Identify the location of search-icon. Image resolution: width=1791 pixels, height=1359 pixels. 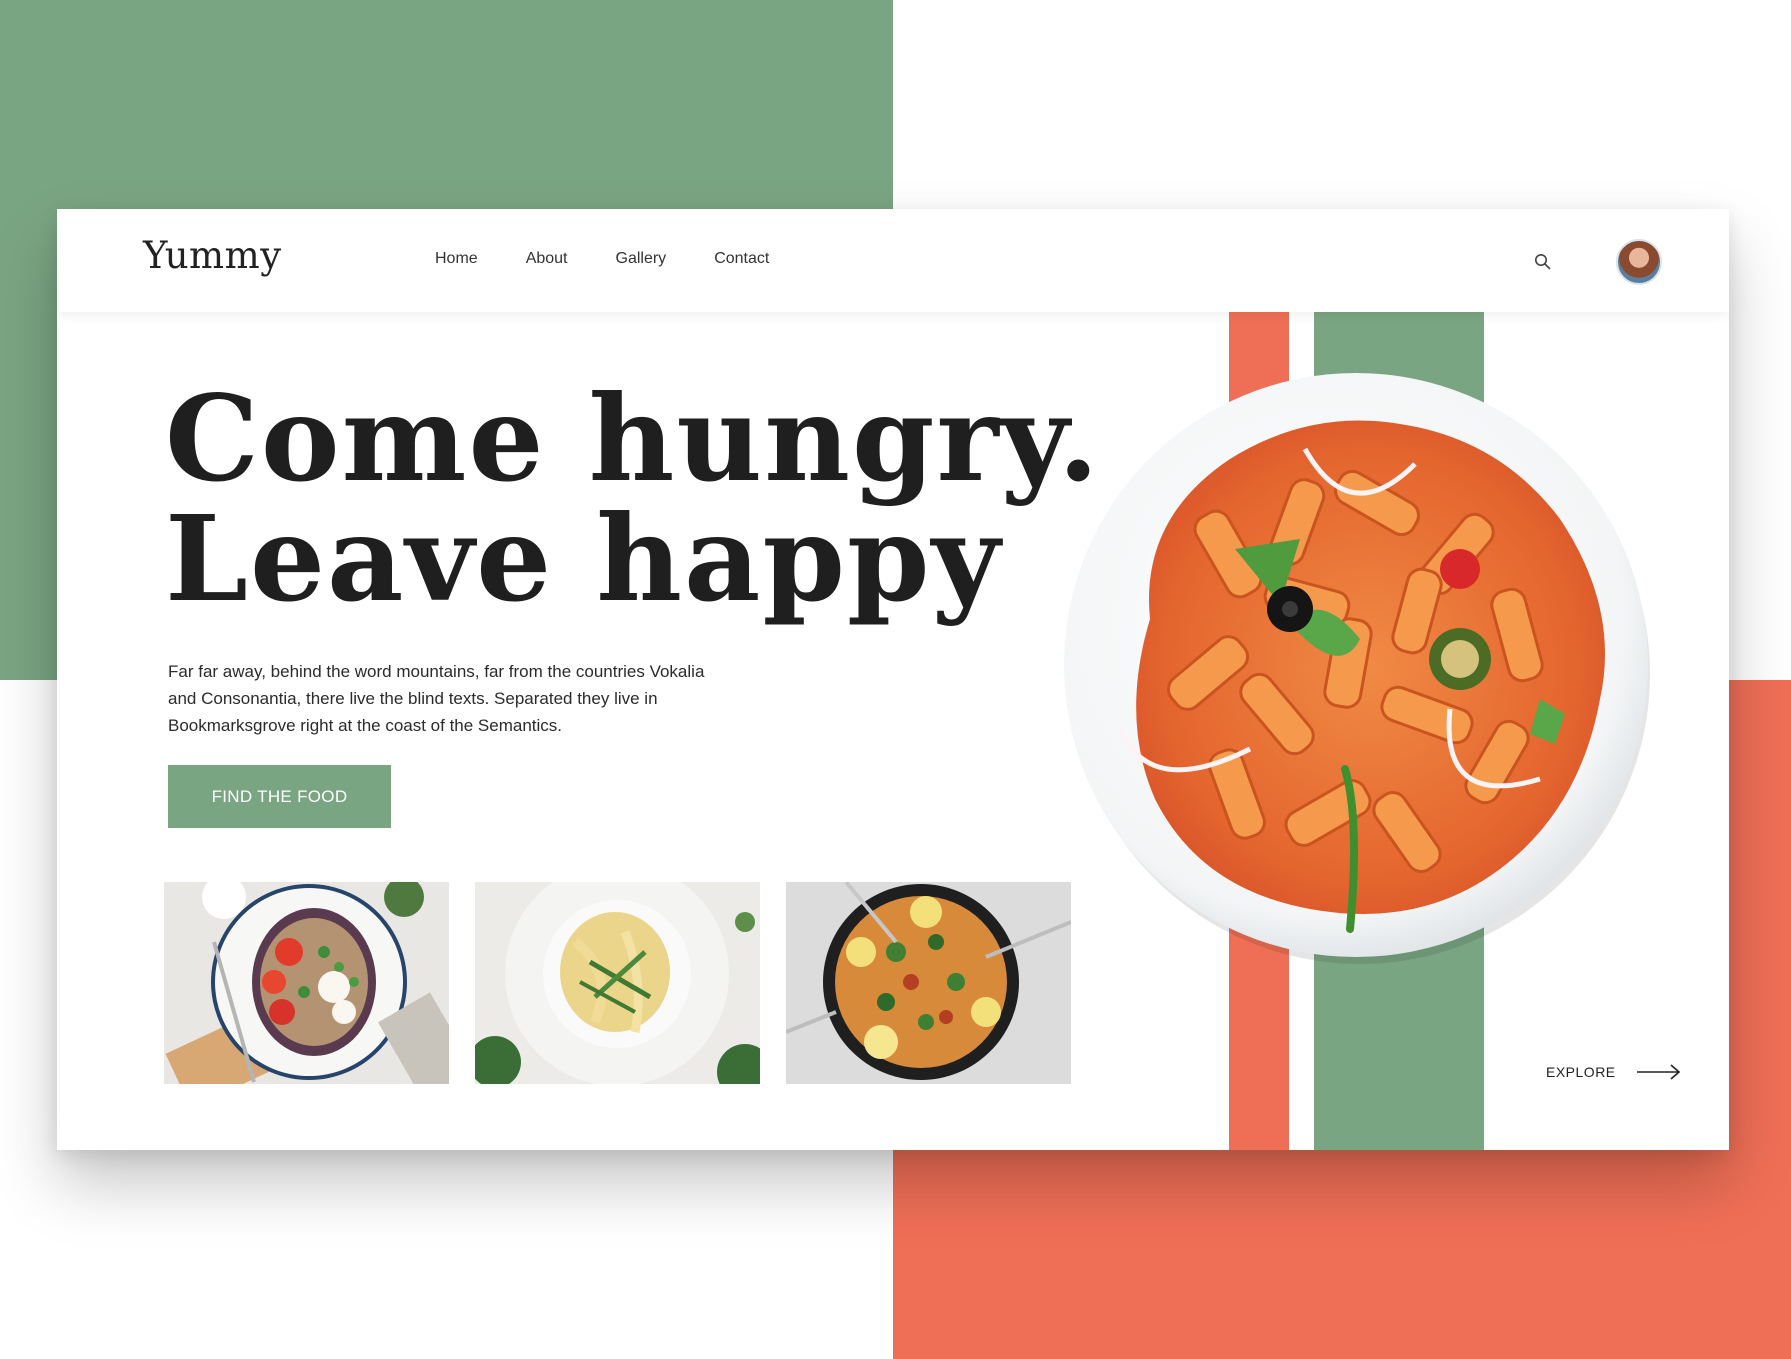
(1543, 262).